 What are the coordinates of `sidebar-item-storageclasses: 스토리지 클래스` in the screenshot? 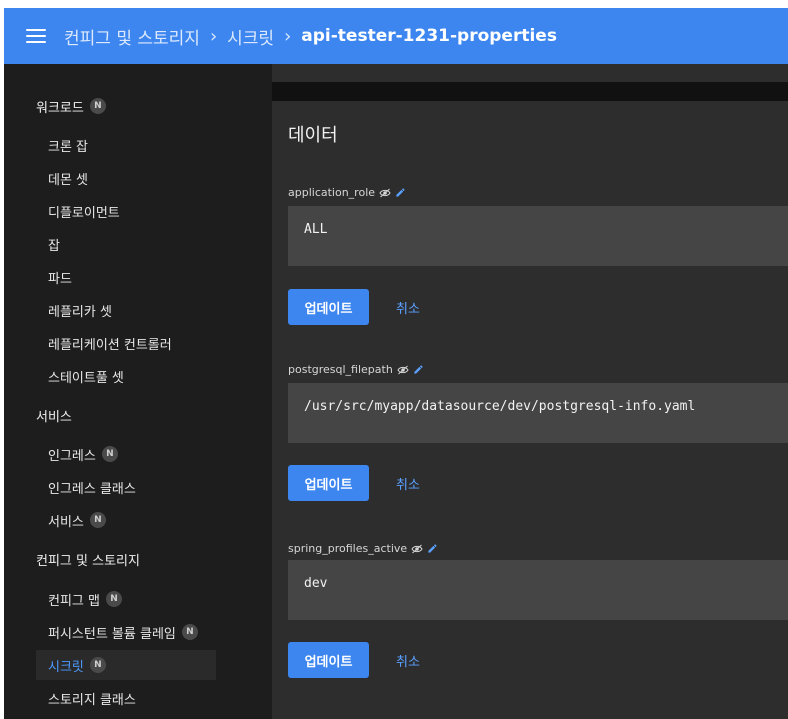 It's located at (70, 698).